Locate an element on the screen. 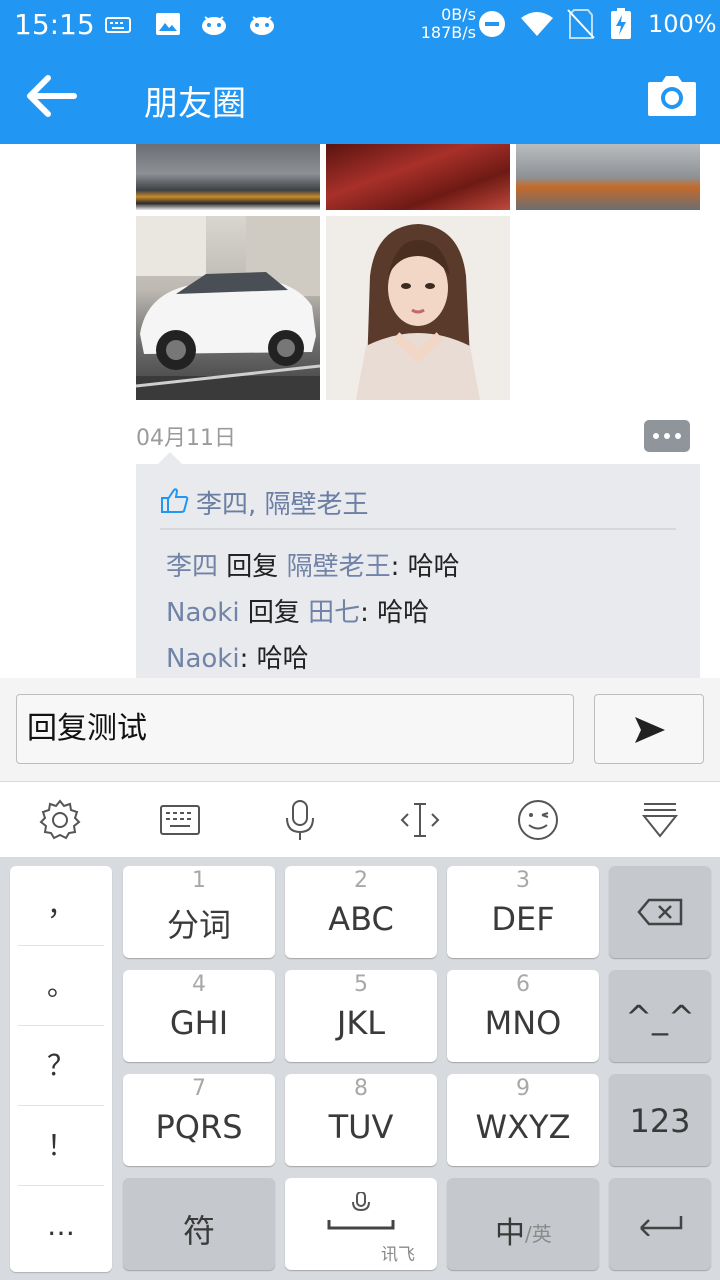 The height and width of the screenshot is (1280, 720). key-1: 1 分词 is located at coordinates (199, 912).